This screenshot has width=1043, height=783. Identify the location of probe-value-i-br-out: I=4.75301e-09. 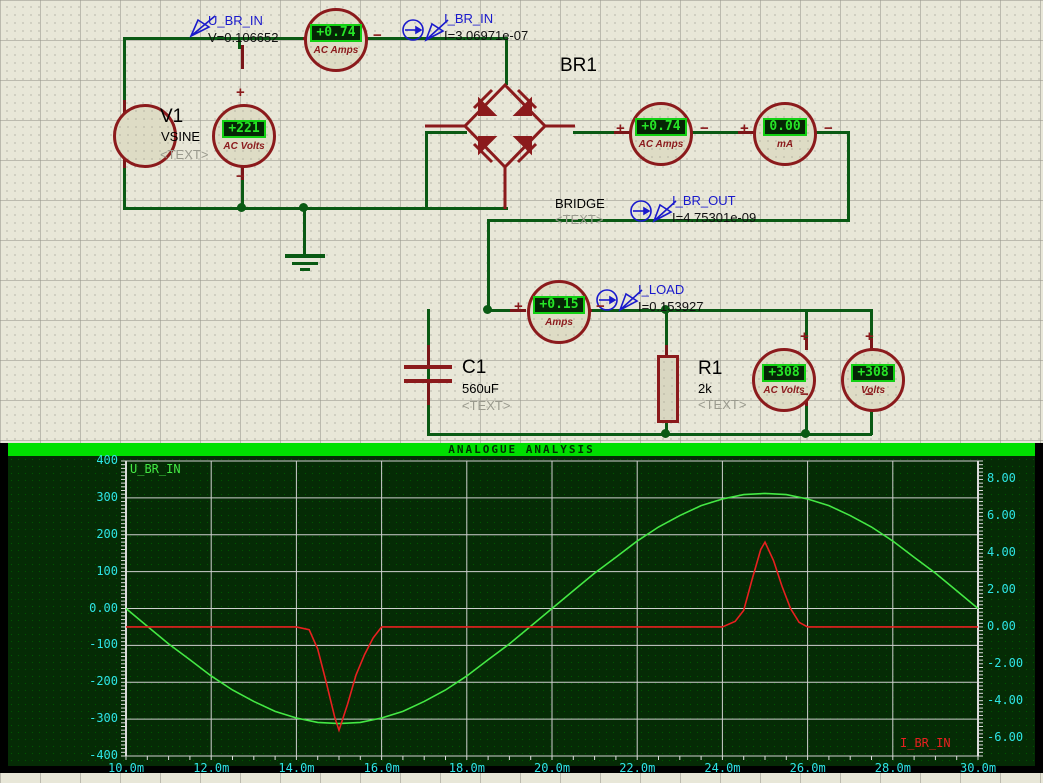
(714, 217).